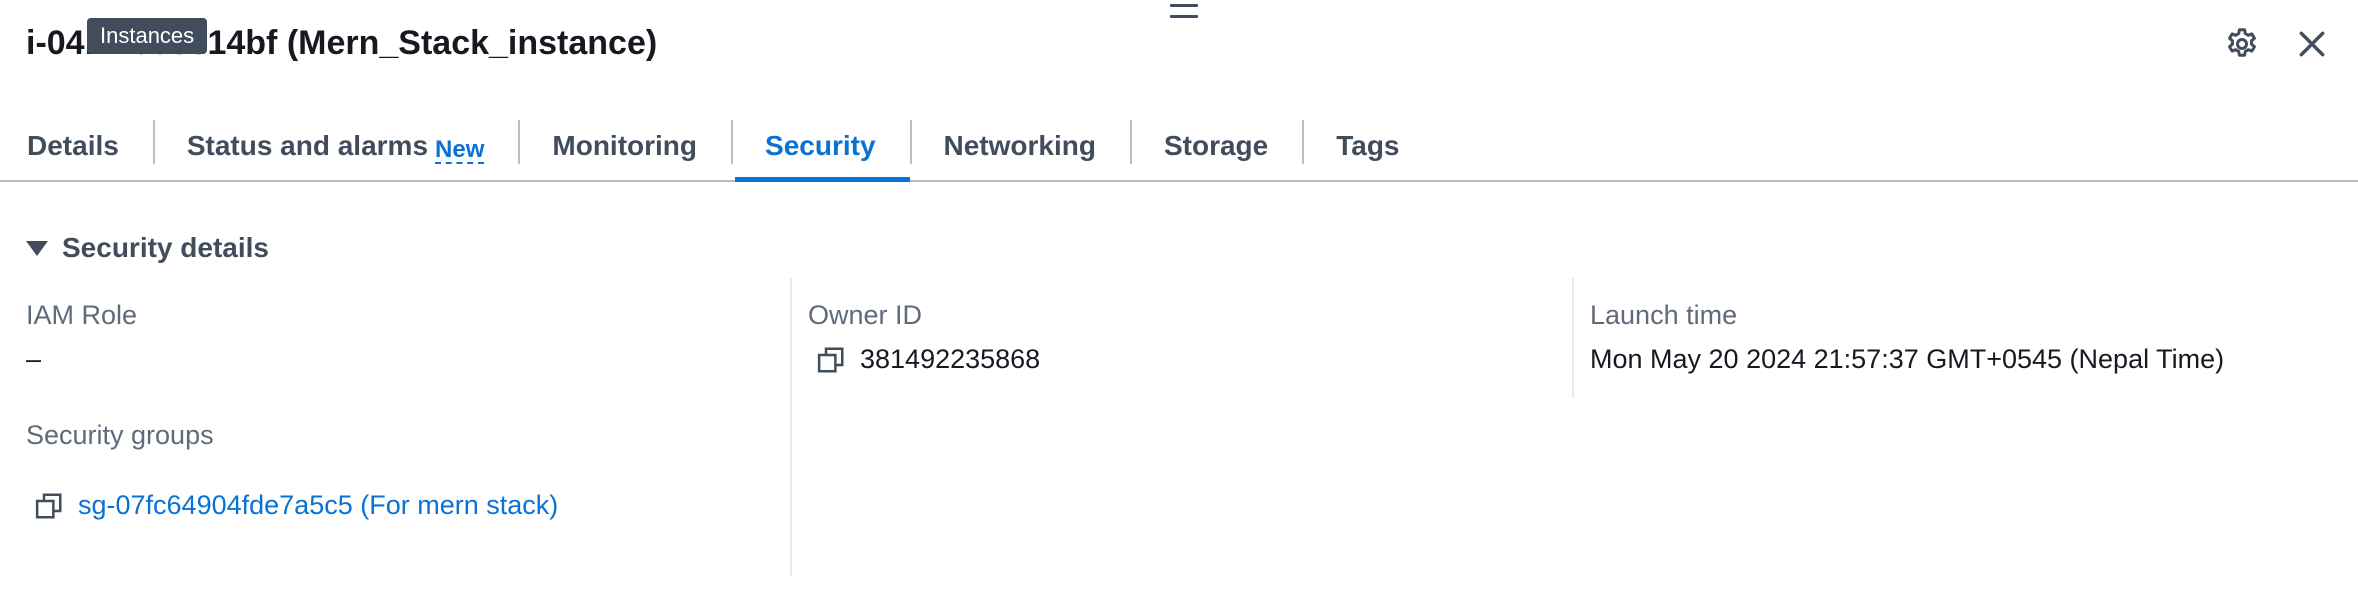 The height and width of the screenshot is (596, 2358). What do you see at coordinates (1184, 11) in the screenshot?
I see `drag-handle-icon` at bounding box center [1184, 11].